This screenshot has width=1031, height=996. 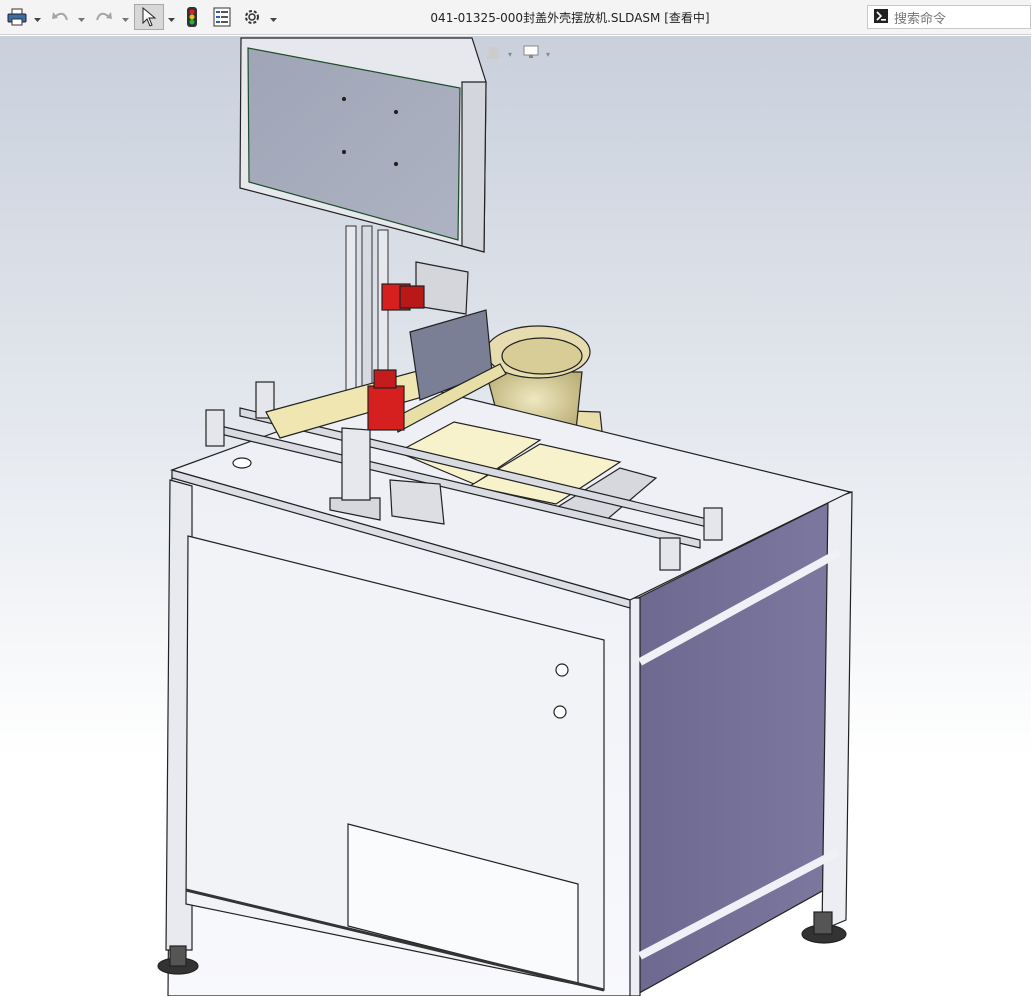 I want to click on select-dropdown-arrow, so click(x=171, y=17).